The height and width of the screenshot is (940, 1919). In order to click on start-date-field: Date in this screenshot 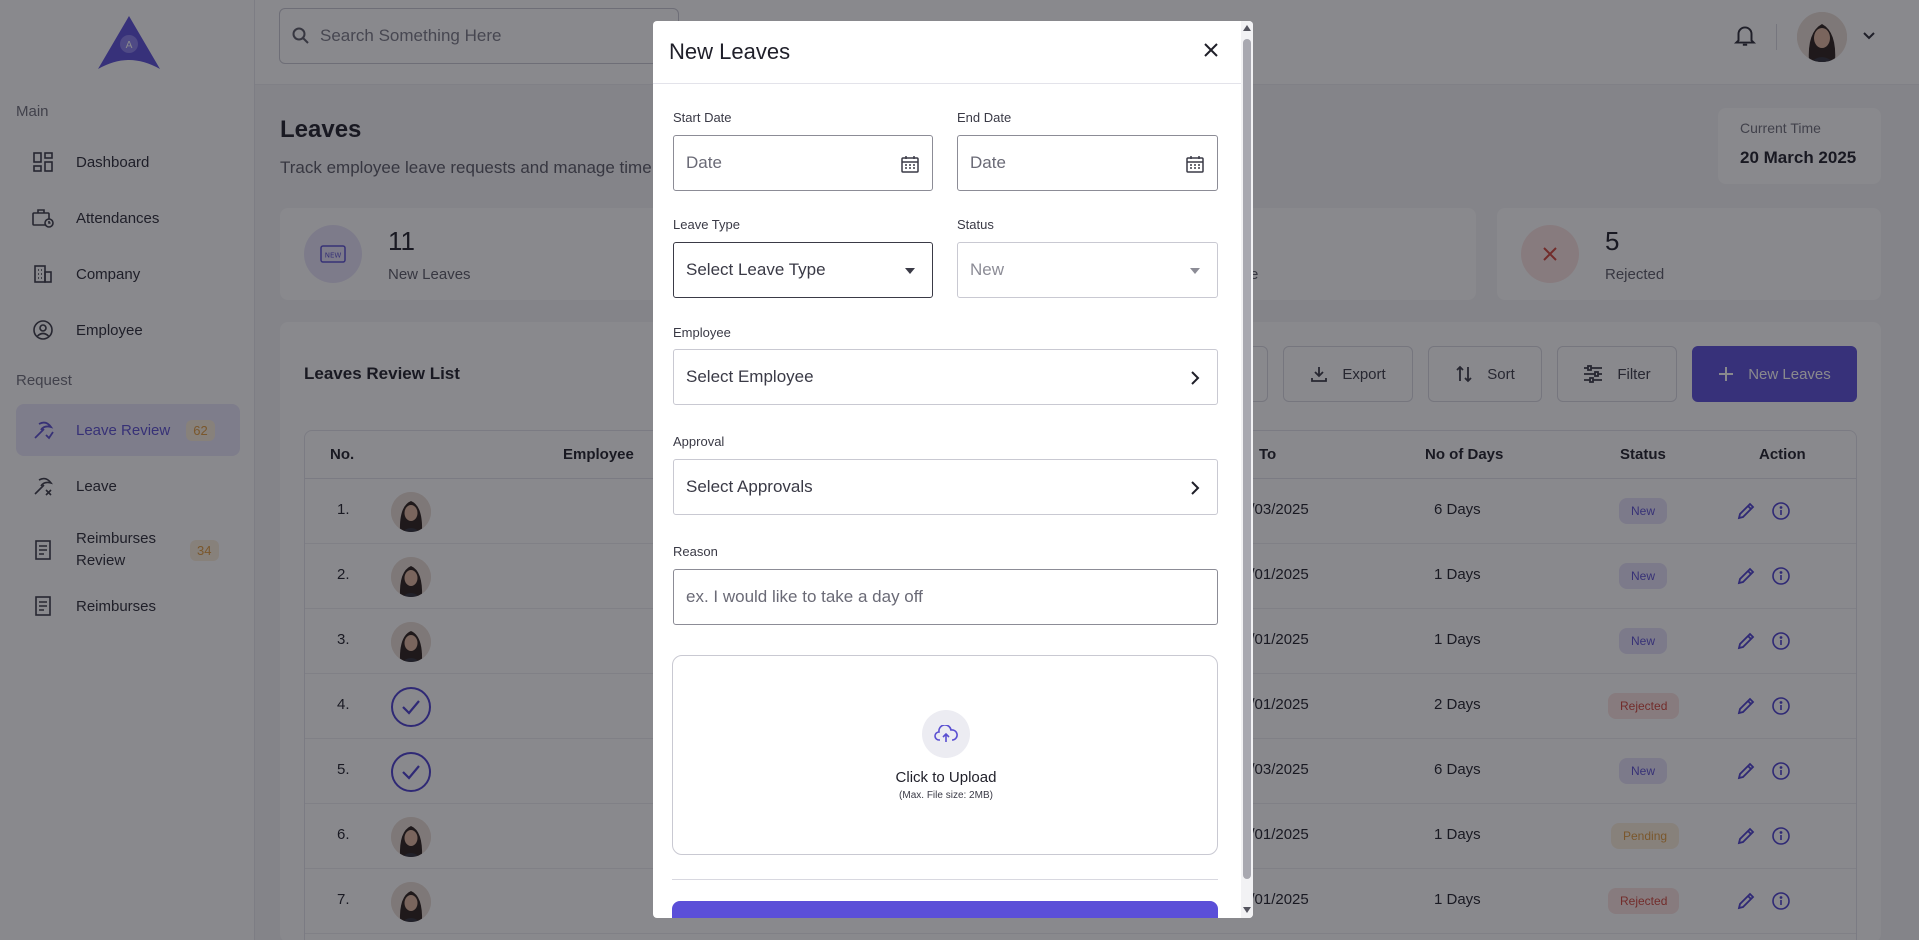, I will do `click(803, 163)`.